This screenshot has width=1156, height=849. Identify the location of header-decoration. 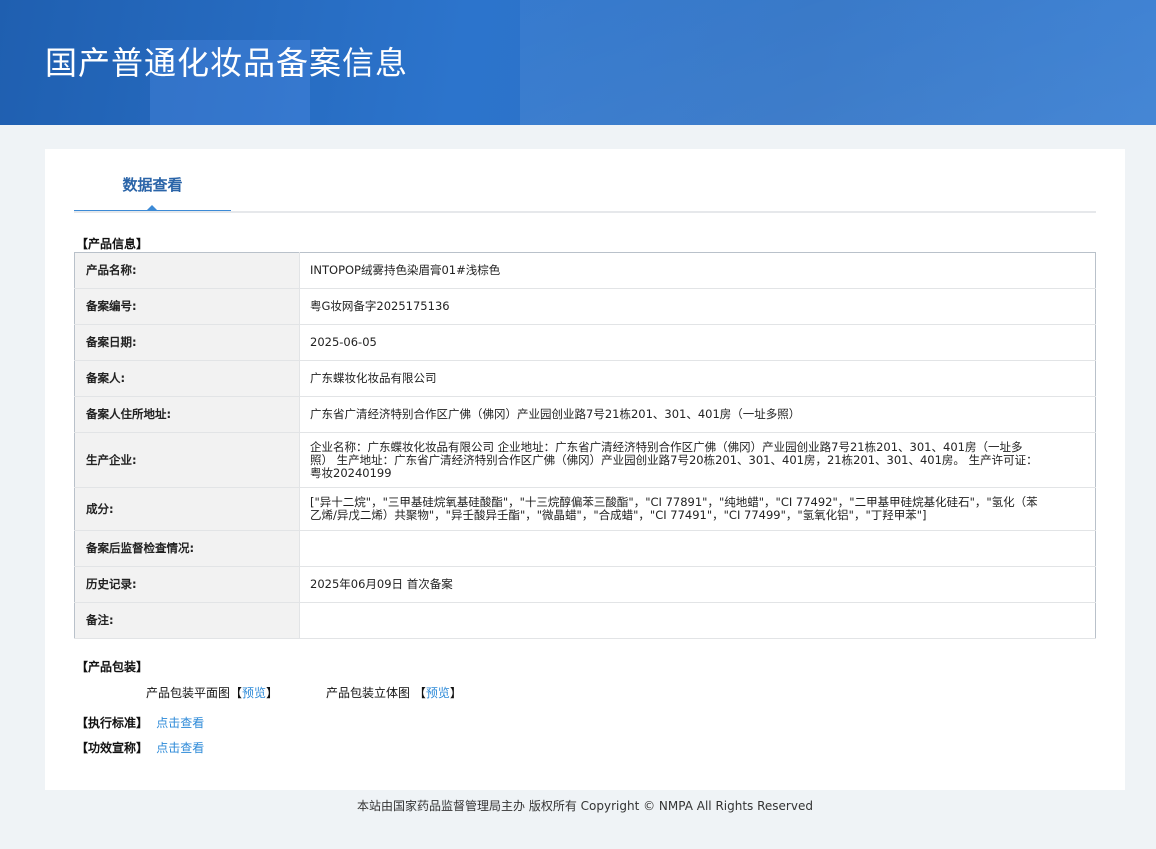
(838, 62).